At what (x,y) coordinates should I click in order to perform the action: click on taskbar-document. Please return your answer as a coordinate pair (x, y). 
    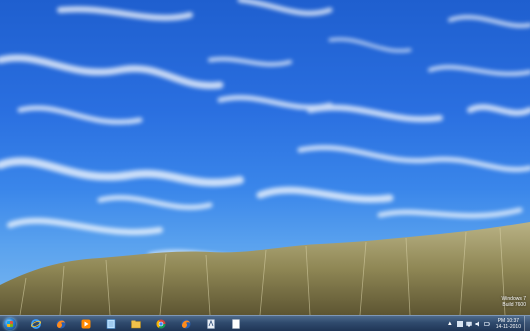
    Looking at the image, I should click on (211, 324).